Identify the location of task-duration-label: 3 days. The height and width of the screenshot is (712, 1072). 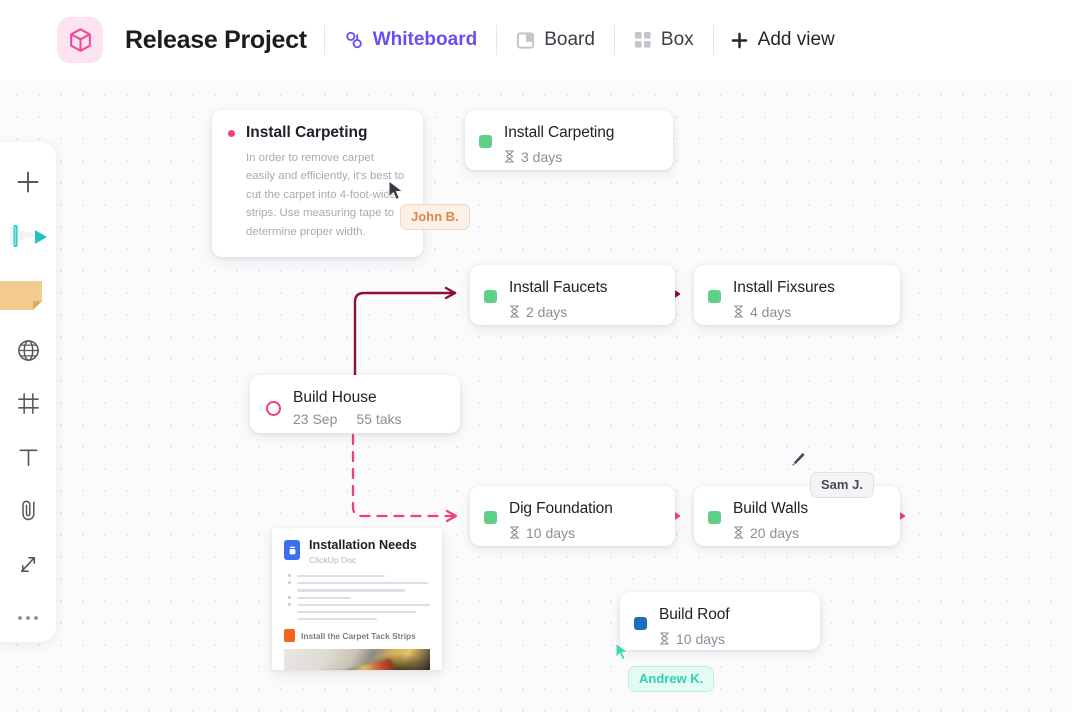
(542, 156).